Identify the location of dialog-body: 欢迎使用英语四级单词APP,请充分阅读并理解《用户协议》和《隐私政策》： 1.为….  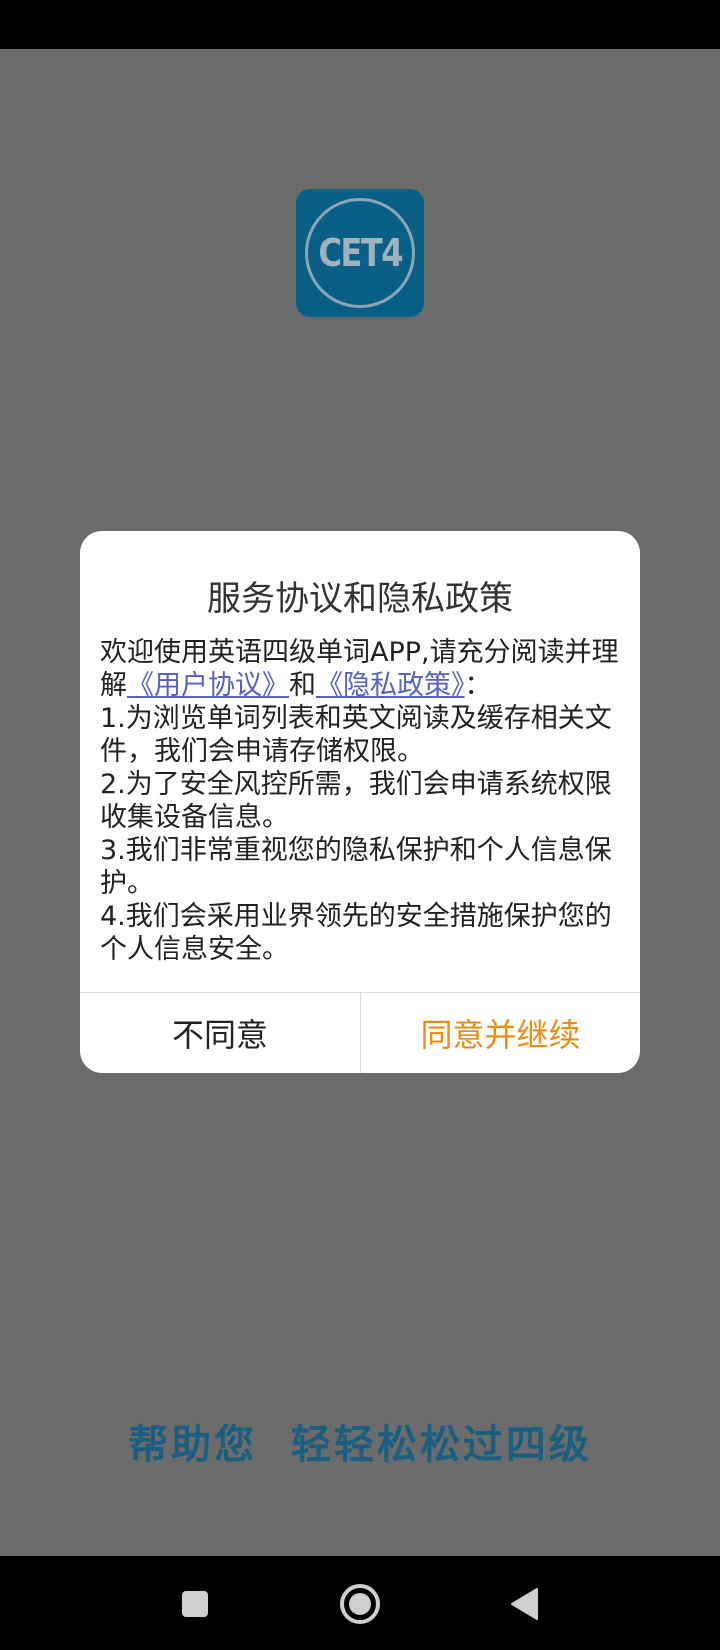
(362, 801).